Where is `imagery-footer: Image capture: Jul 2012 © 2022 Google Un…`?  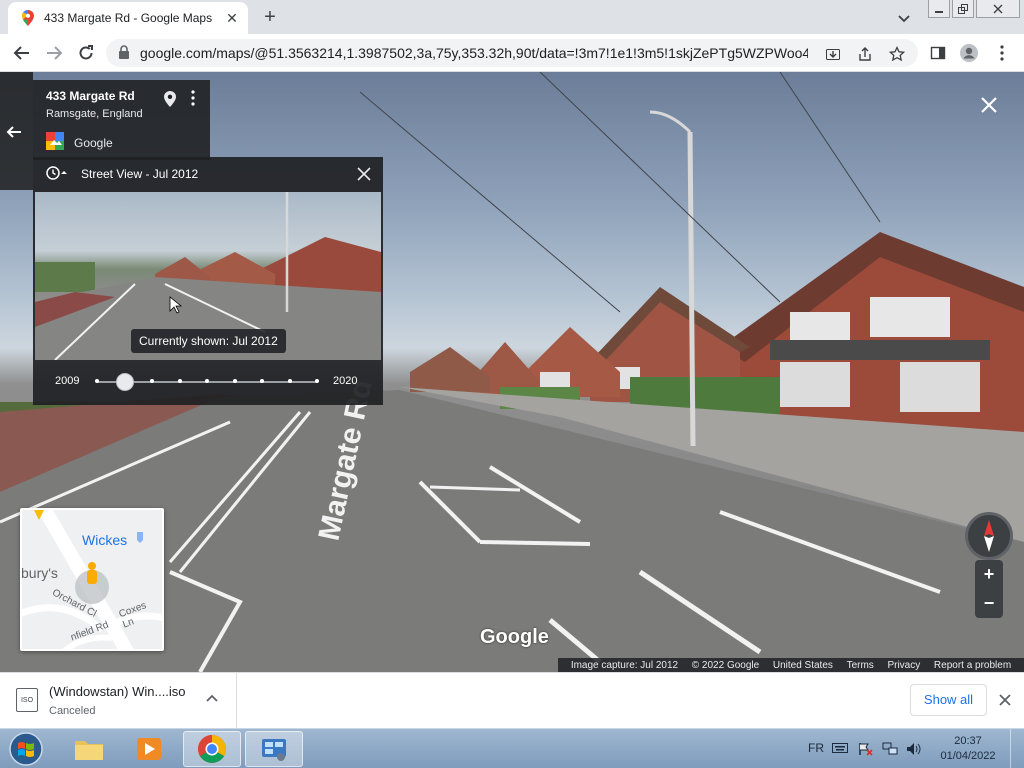 imagery-footer: Image capture: Jul 2012 © 2022 Google Un… is located at coordinates (791, 665).